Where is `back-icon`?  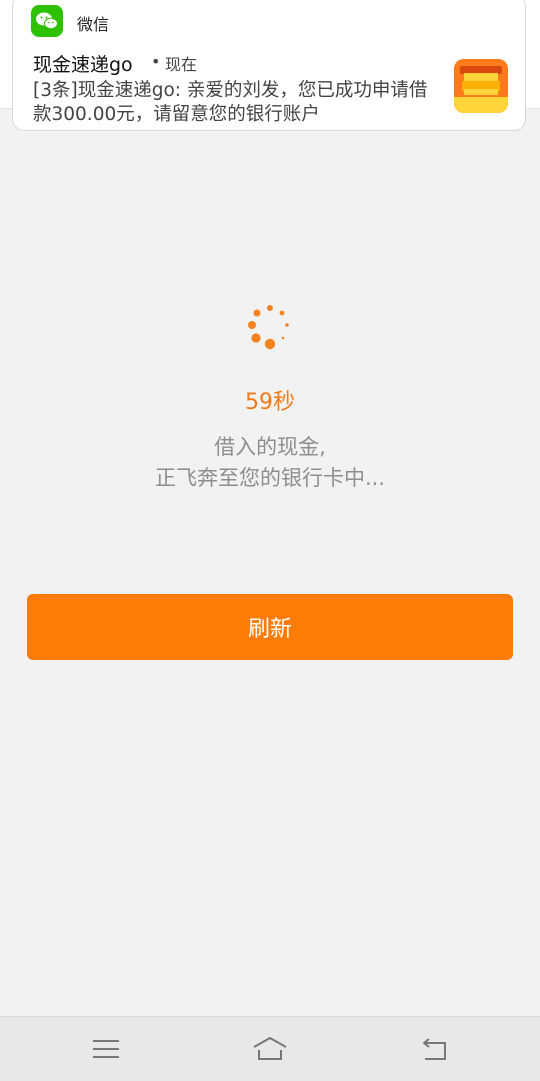 back-icon is located at coordinates (435, 1049).